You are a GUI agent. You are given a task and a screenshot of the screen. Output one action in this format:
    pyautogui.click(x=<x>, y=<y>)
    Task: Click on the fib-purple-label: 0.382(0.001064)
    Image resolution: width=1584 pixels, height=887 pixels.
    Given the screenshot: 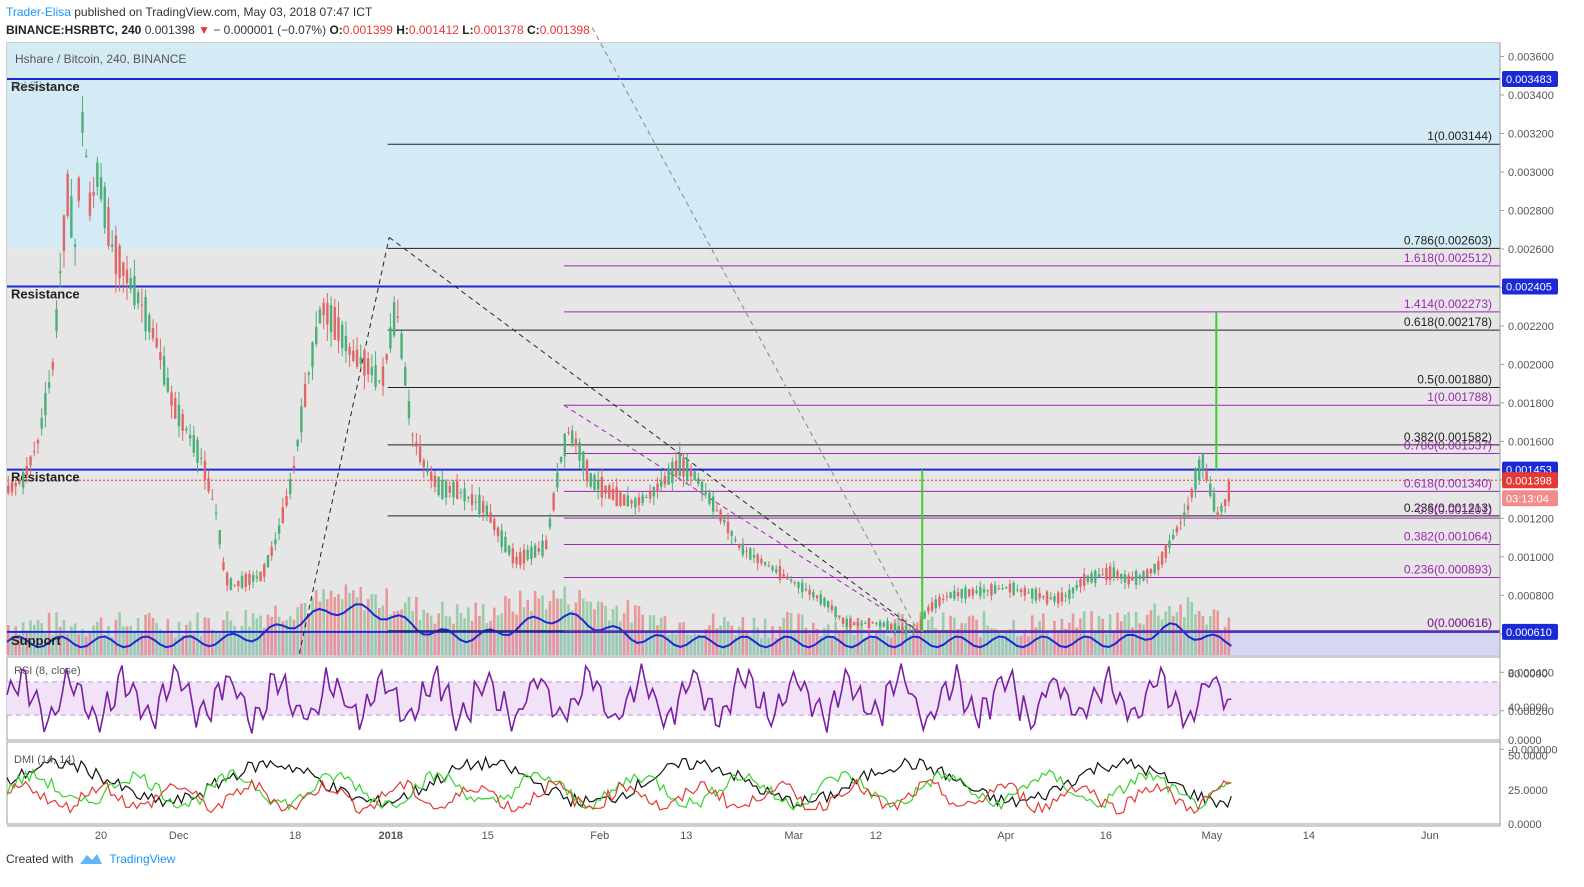 What is the action you would take?
    pyautogui.click(x=1448, y=537)
    